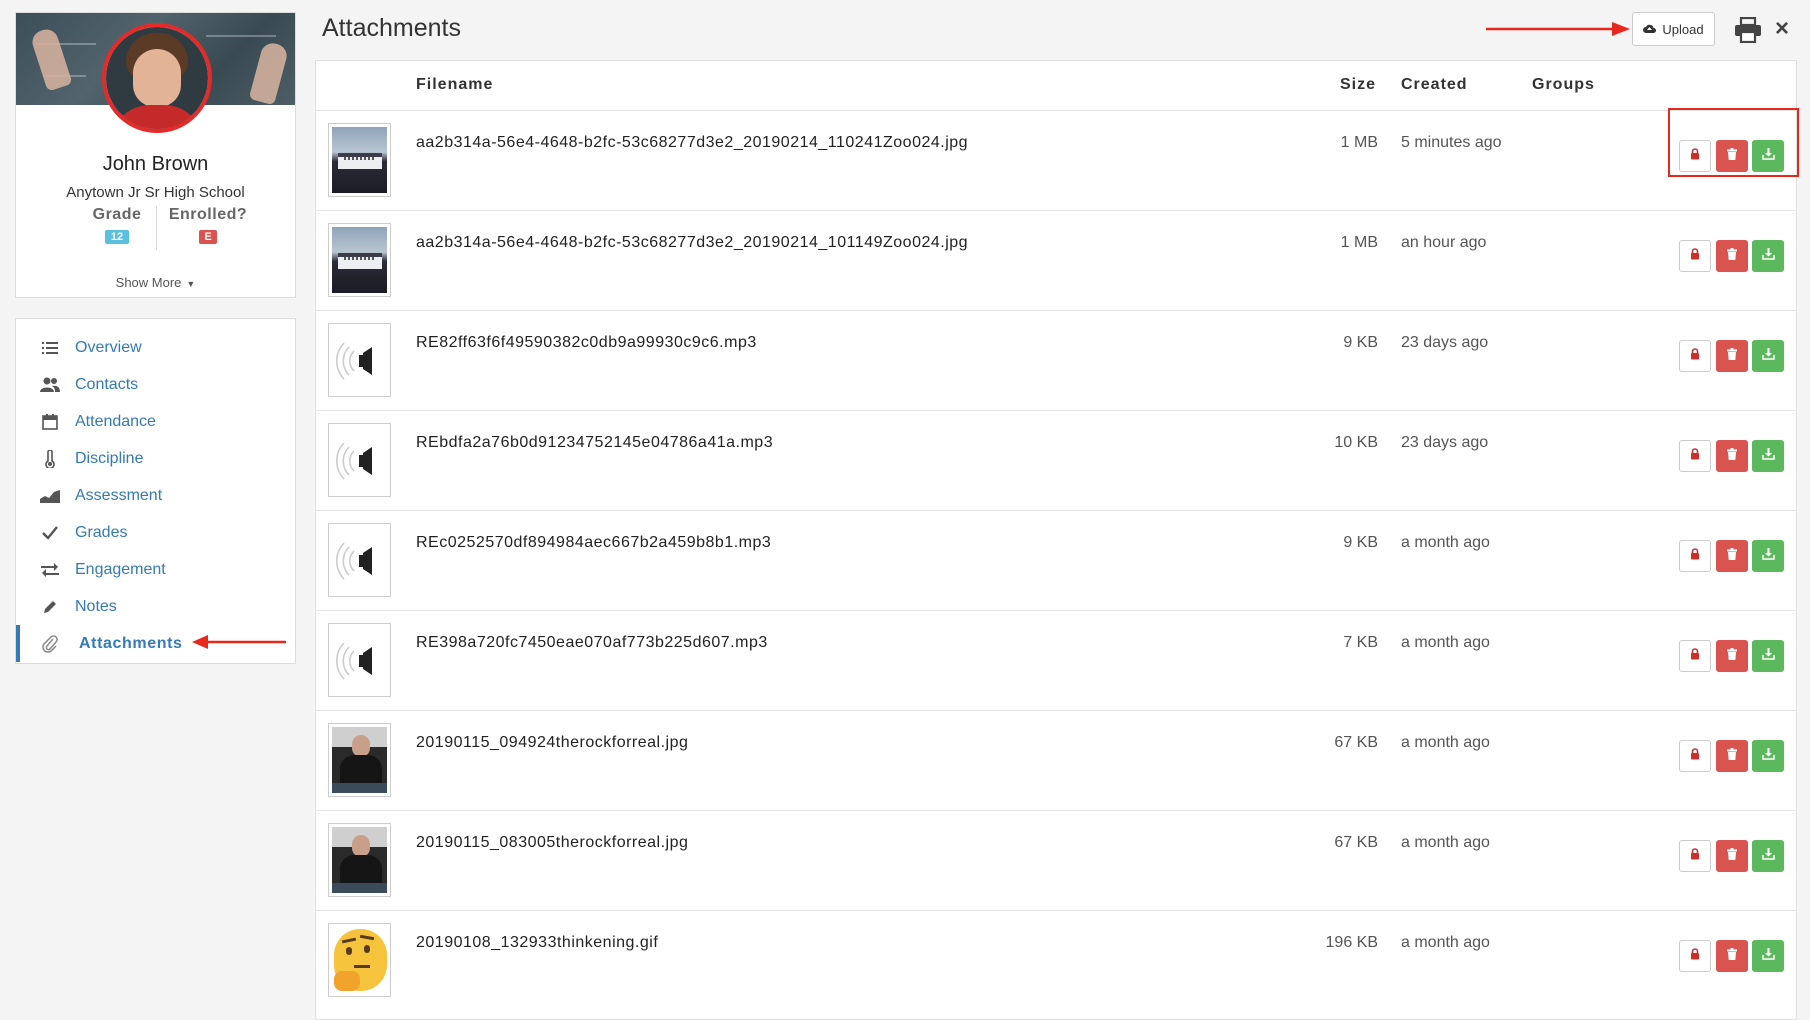 The image size is (1810, 1020). I want to click on close-icon: ×, so click(1781, 28).